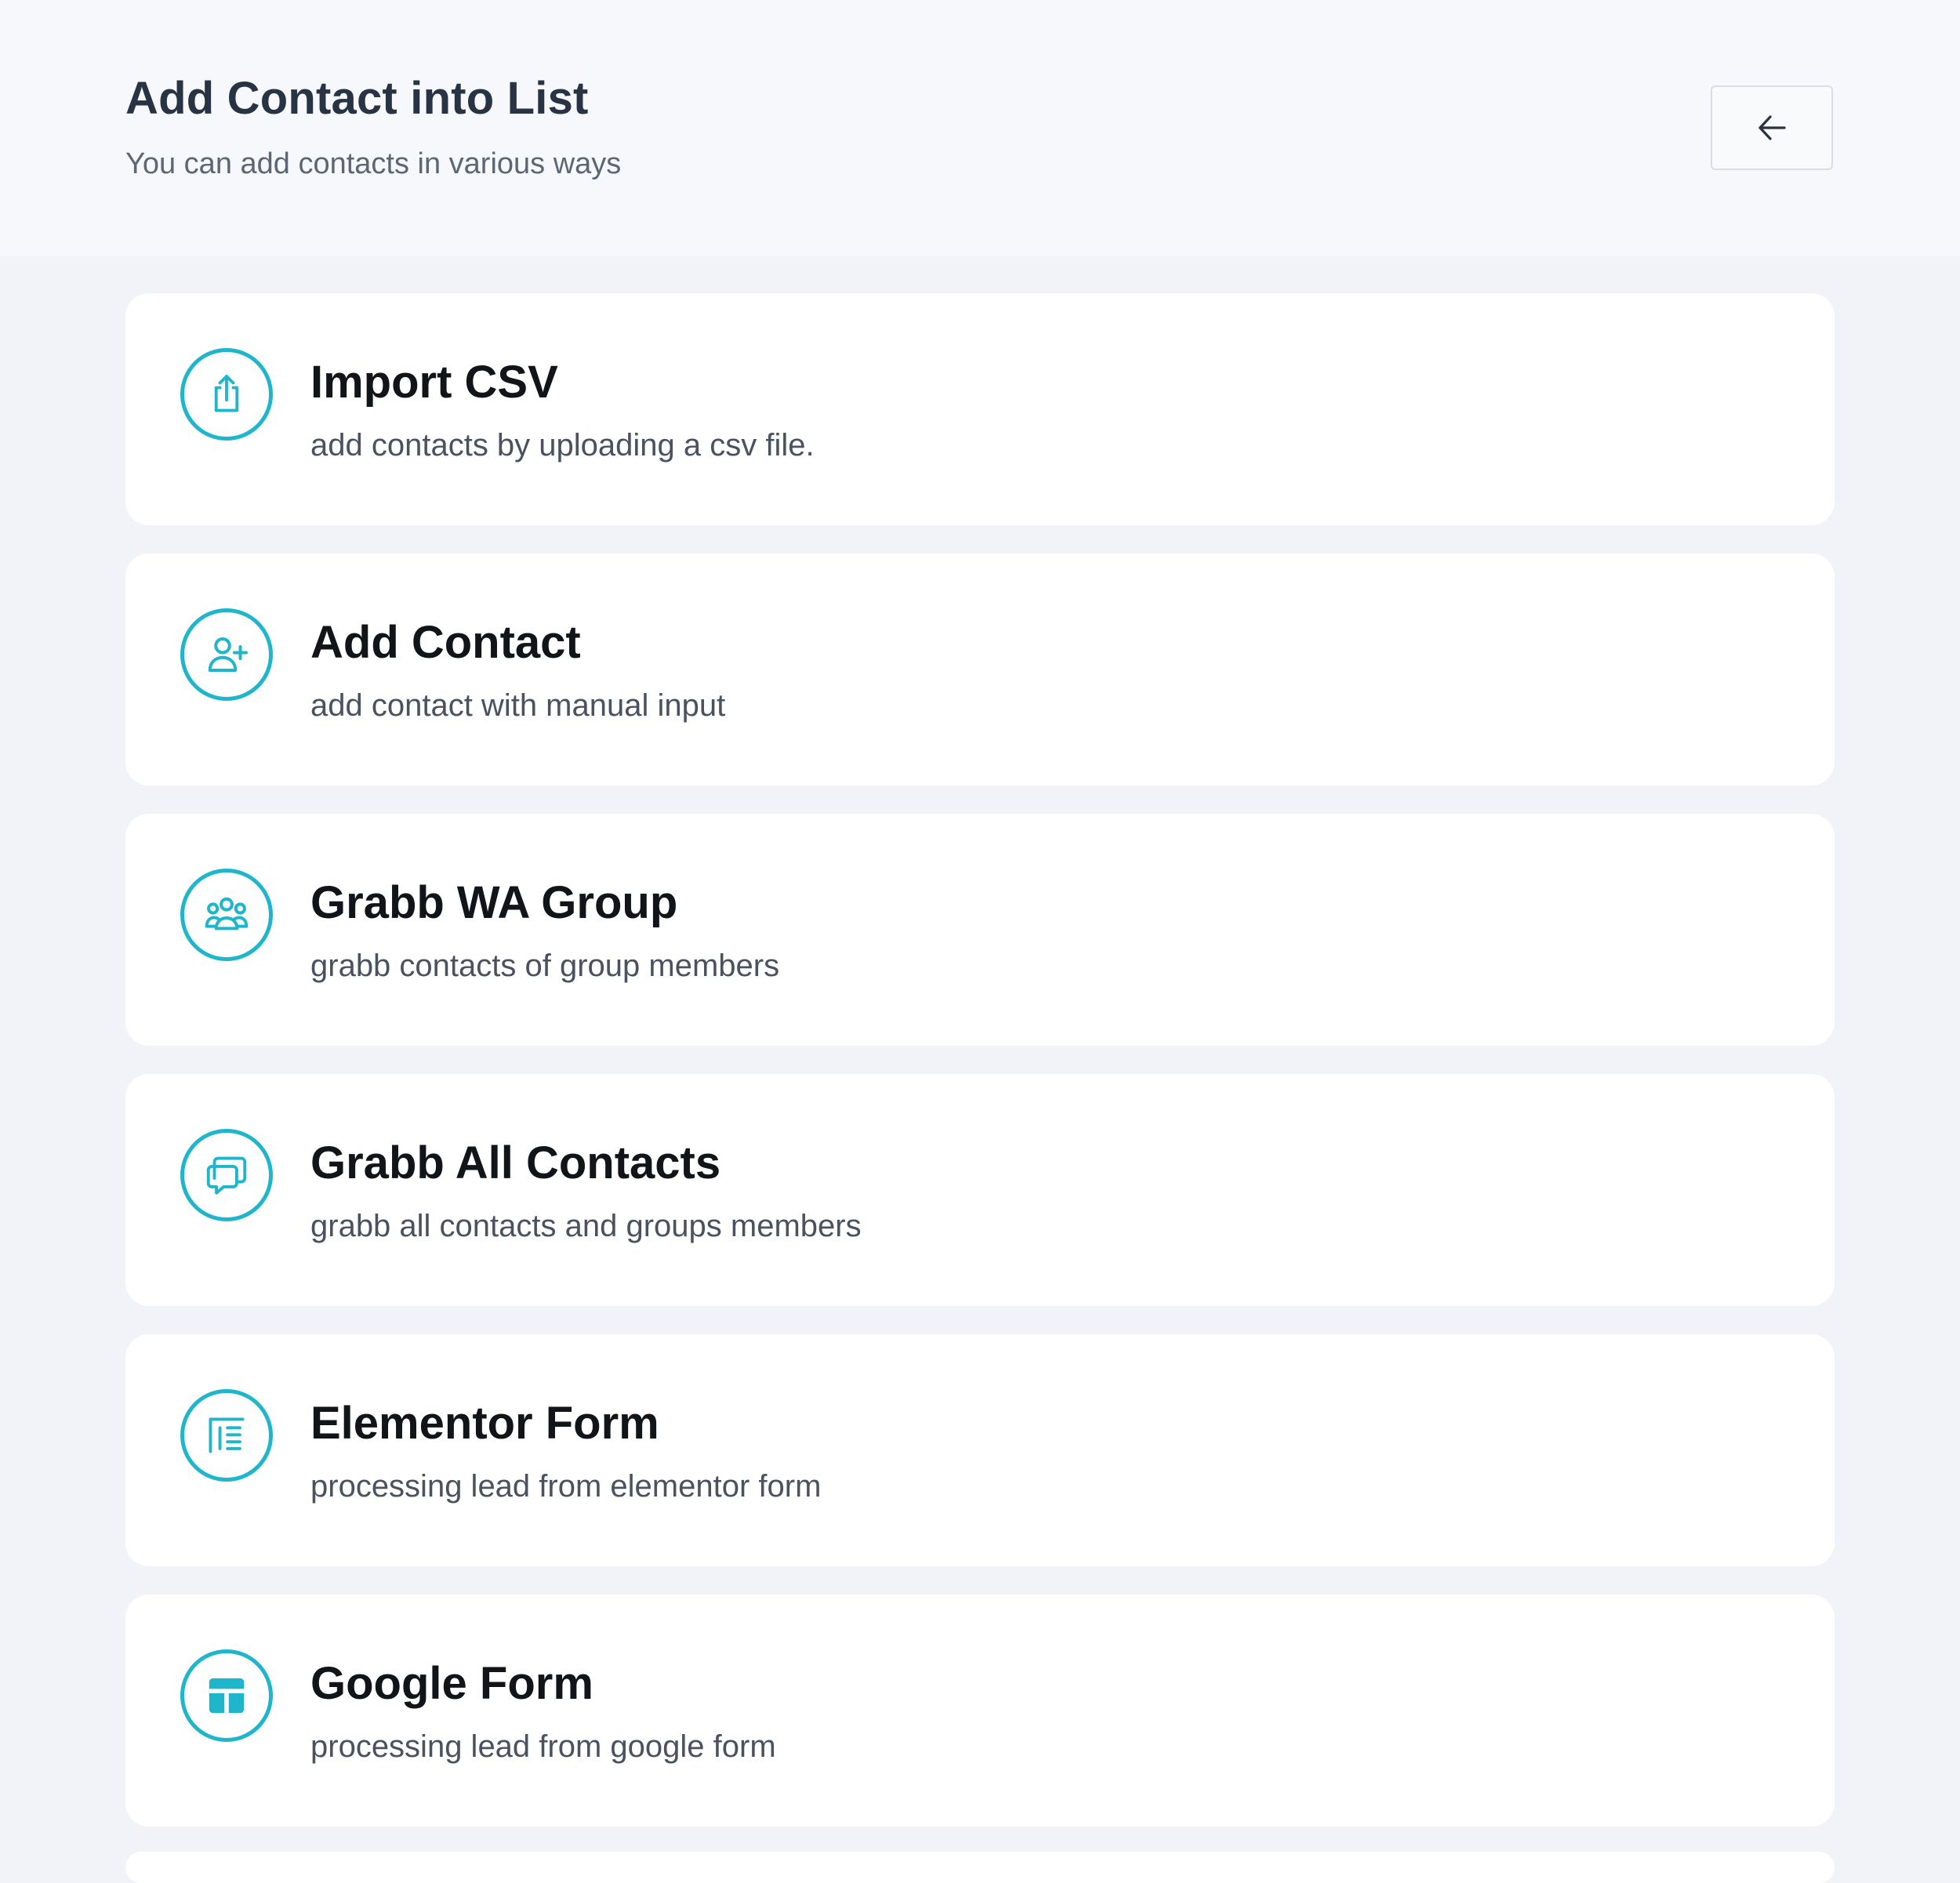 The height and width of the screenshot is (1883, 1960). I want to click on option-card-partial, so click(980, 1867).